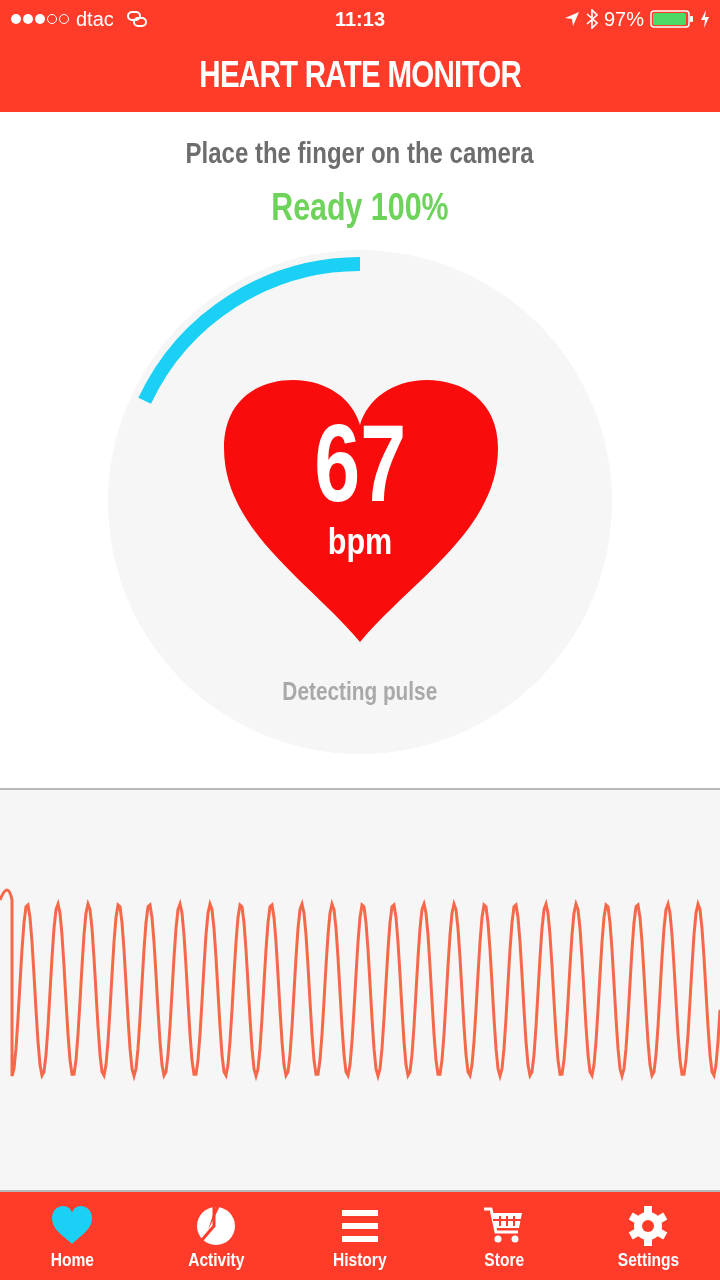 This screenshot has width=720, height=1280. I want to click on app-title: HEART RATE MONITOR, so click(360, 75).